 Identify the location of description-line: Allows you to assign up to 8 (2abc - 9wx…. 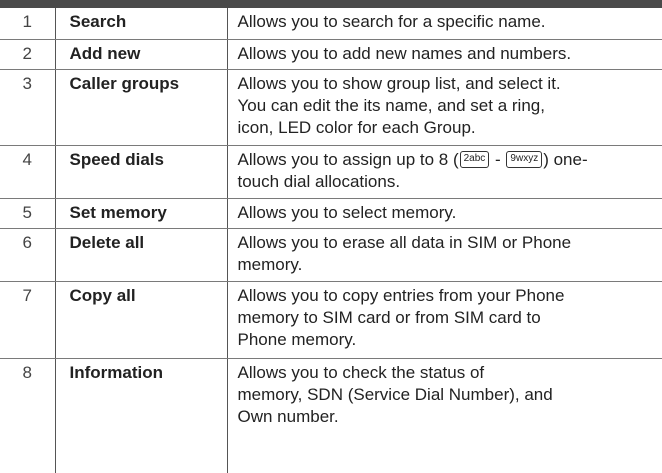
(446, 160).